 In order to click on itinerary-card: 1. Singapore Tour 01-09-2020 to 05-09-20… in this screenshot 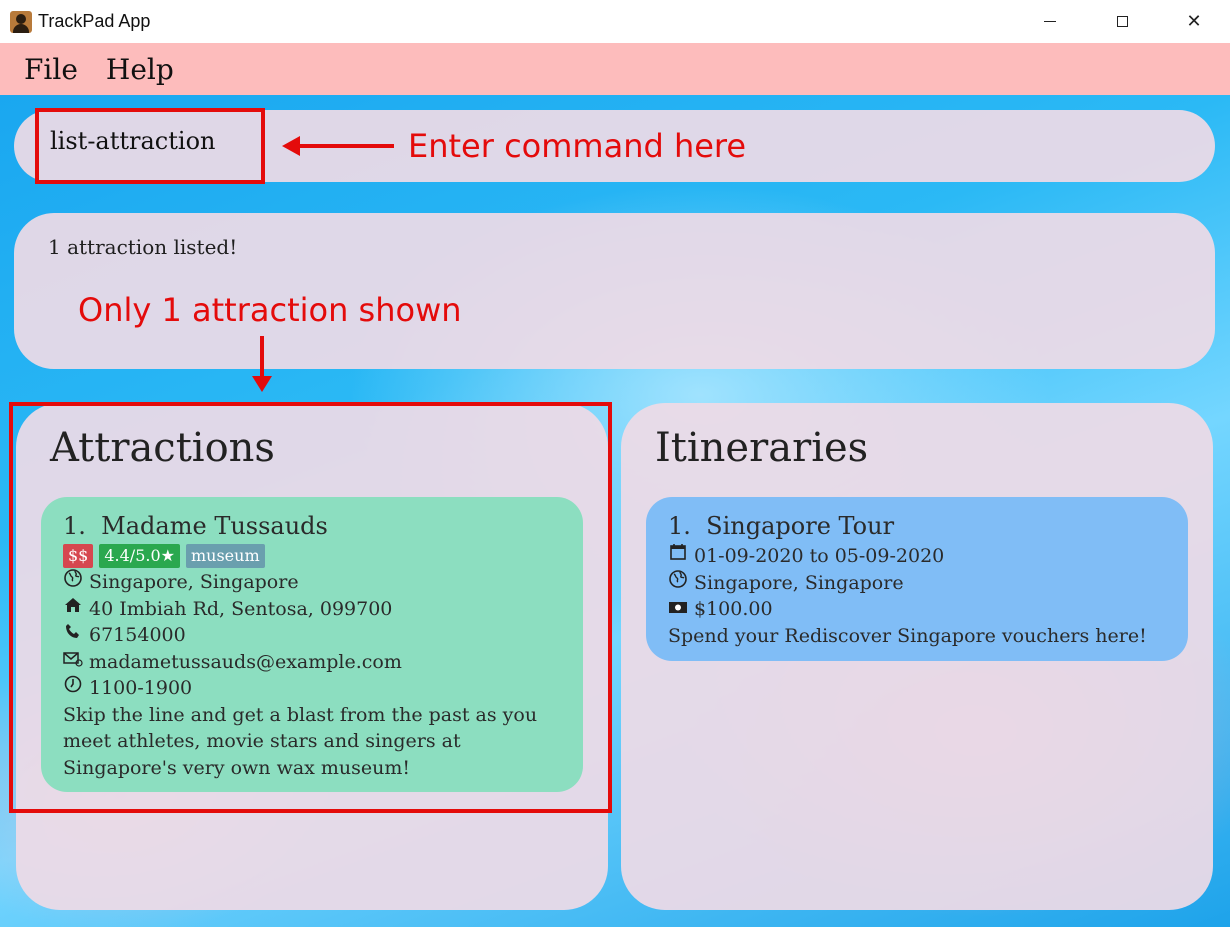, I will do `click(917, 579)`.